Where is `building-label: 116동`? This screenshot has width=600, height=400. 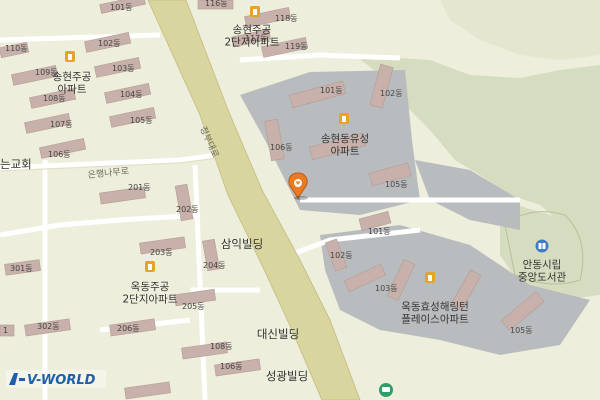
building-label: 116동 is located at coordinates (216, 4).